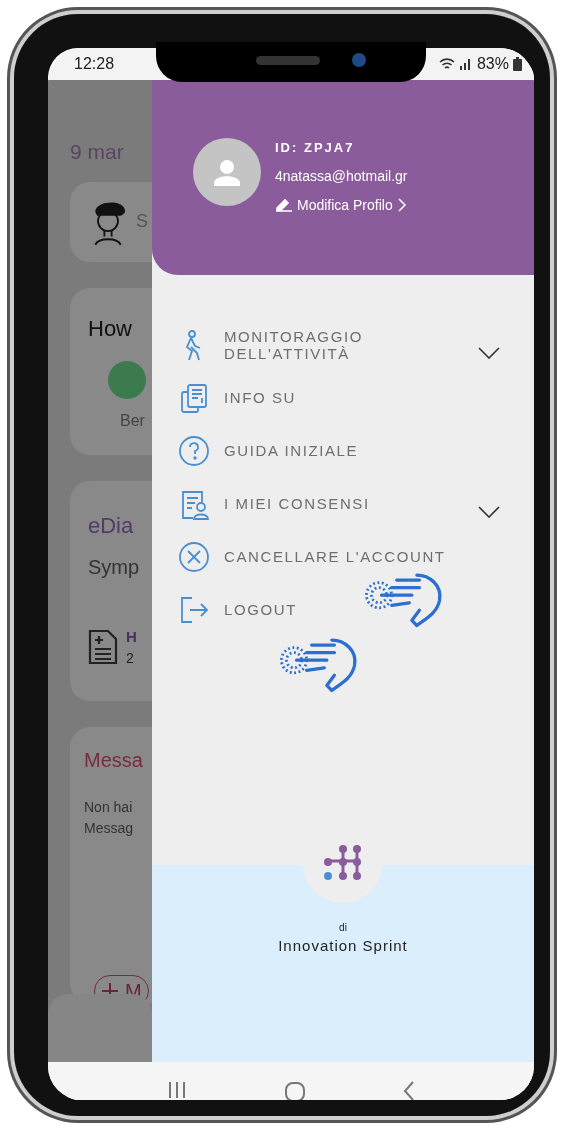  Describe the element at coordinates (446, 64) in the screenshot. I see `wifi-icon` at that location.